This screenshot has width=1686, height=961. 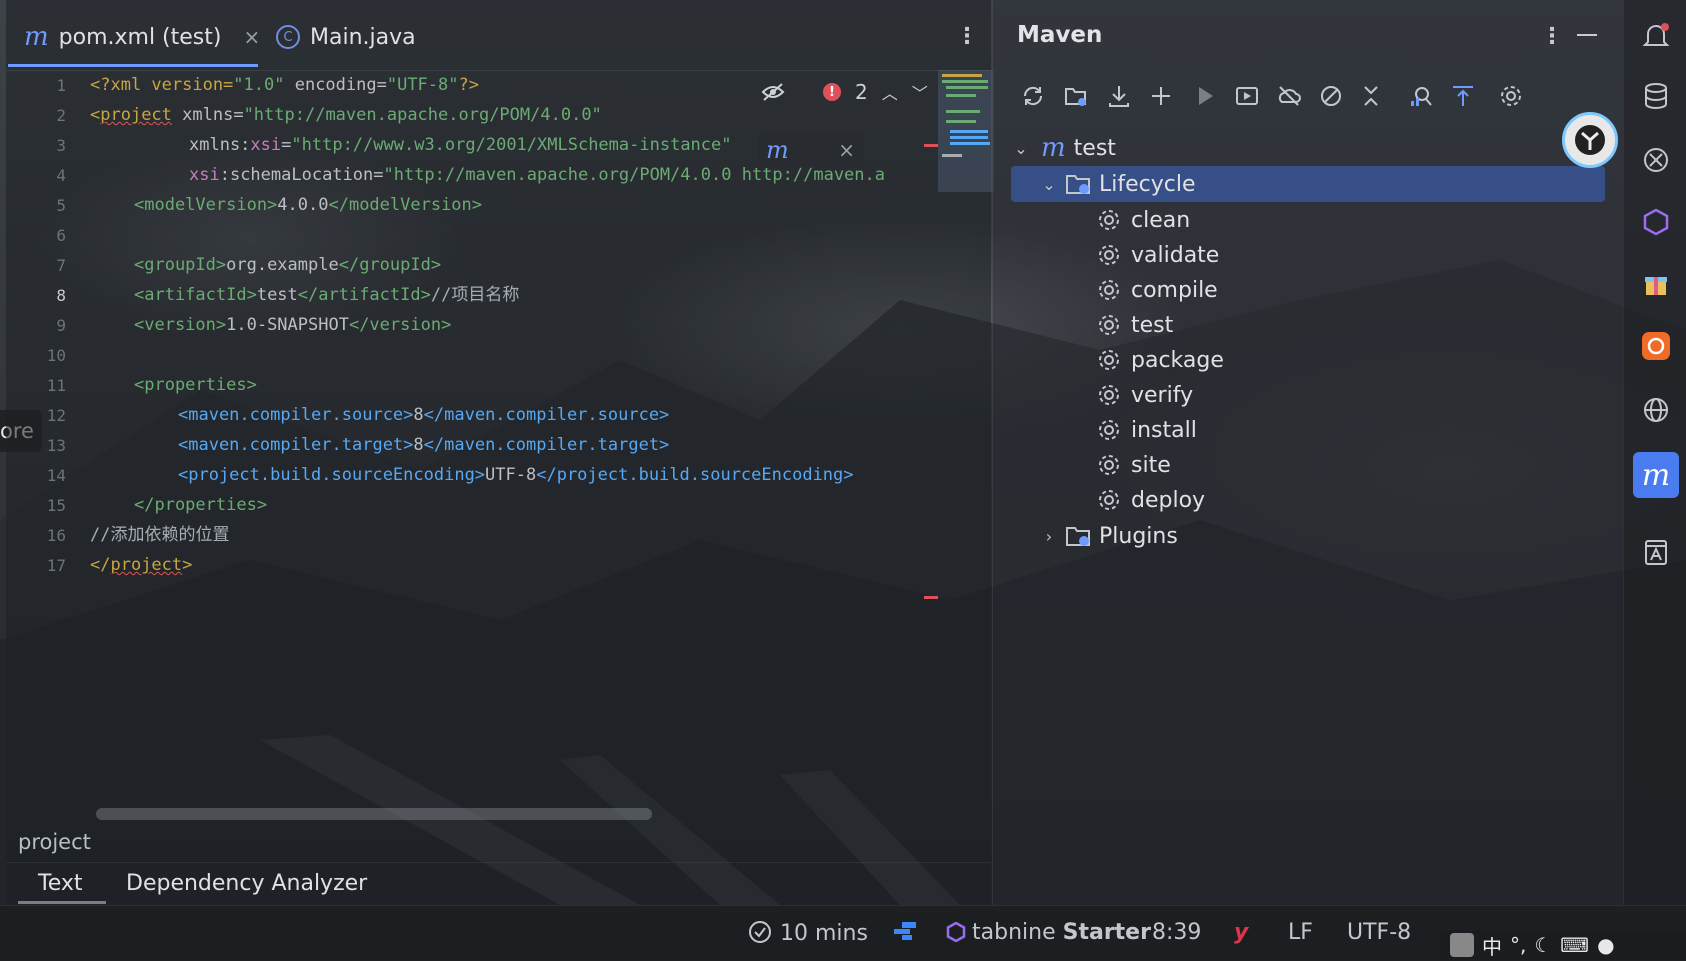 I want to click on chevron-right-icon: ›, so click(x=1049, y=536).